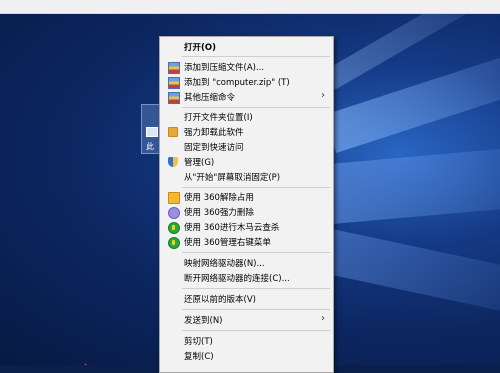 This screenshot has width=500, height=373. Describe the element at coordinates (246, 82) in the screenshot. I see `menu-item-add-to-zip: 添加到 "computer.zip" (T)` at that location.